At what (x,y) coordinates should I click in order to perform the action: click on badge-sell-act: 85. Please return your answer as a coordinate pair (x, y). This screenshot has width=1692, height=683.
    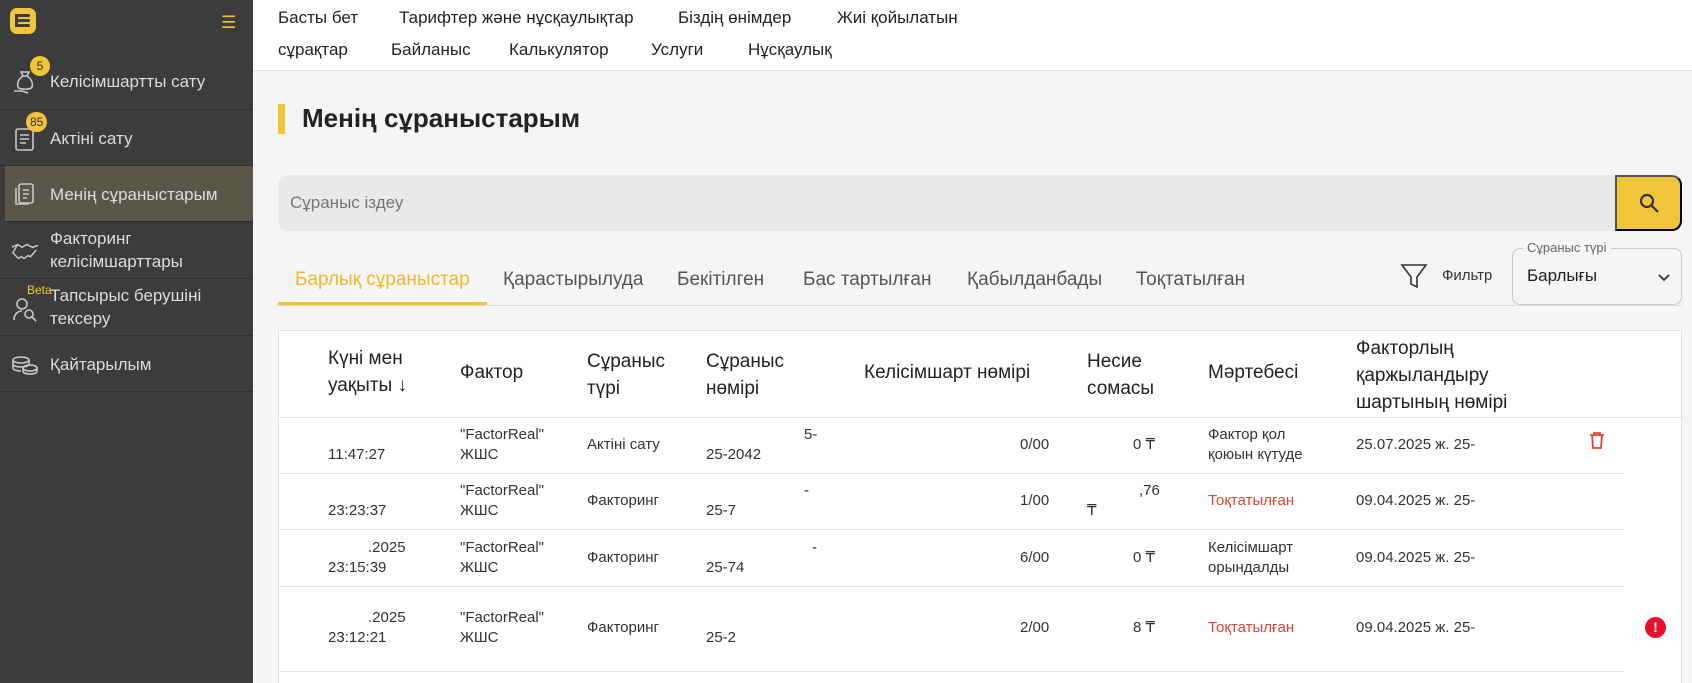
    Looking at the image, I should click on (37, 122).